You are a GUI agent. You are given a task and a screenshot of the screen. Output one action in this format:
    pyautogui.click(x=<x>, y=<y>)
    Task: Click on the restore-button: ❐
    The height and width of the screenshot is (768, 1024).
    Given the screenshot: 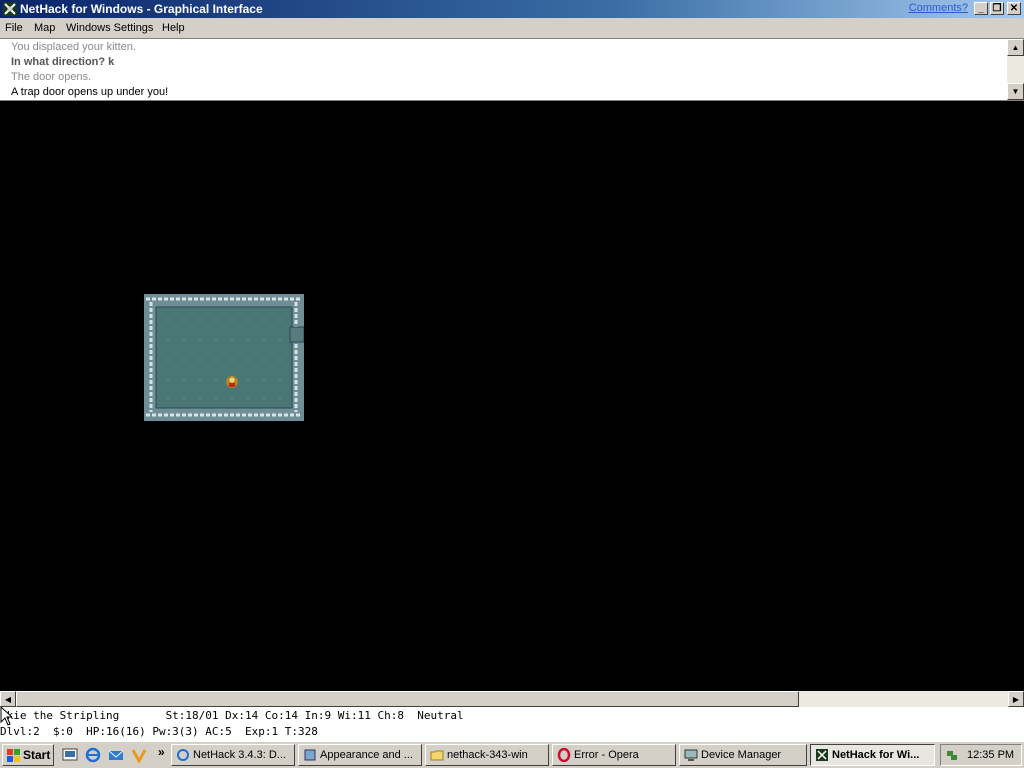 What is the action you would take?
    pyautogui.click(x=997, y=8)
    